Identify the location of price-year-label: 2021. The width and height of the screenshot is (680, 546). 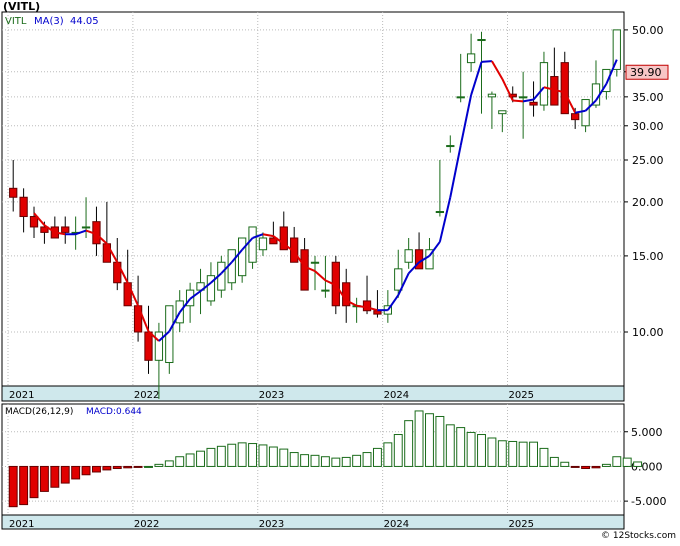
(21, 395).